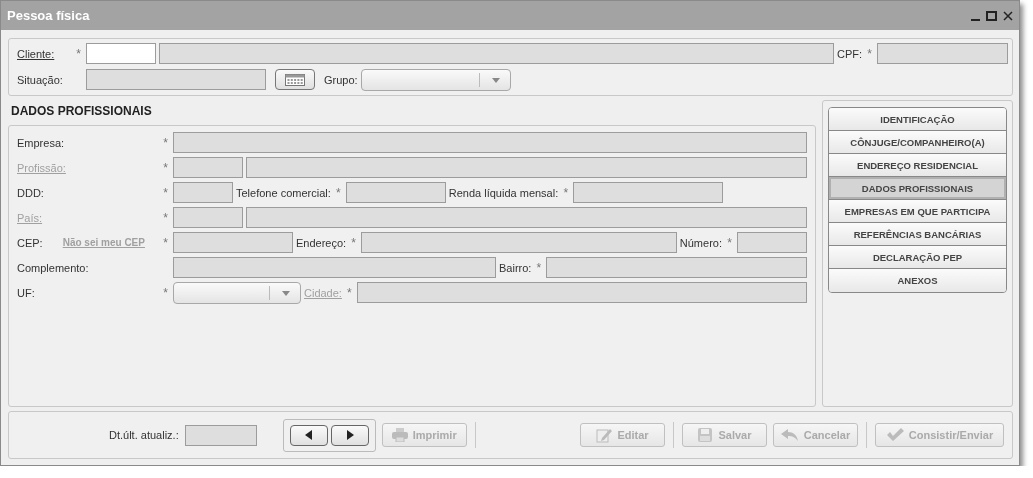 This screenshot has width=1033, height=478. I want to click on calendar-icon, so click(295, 79).